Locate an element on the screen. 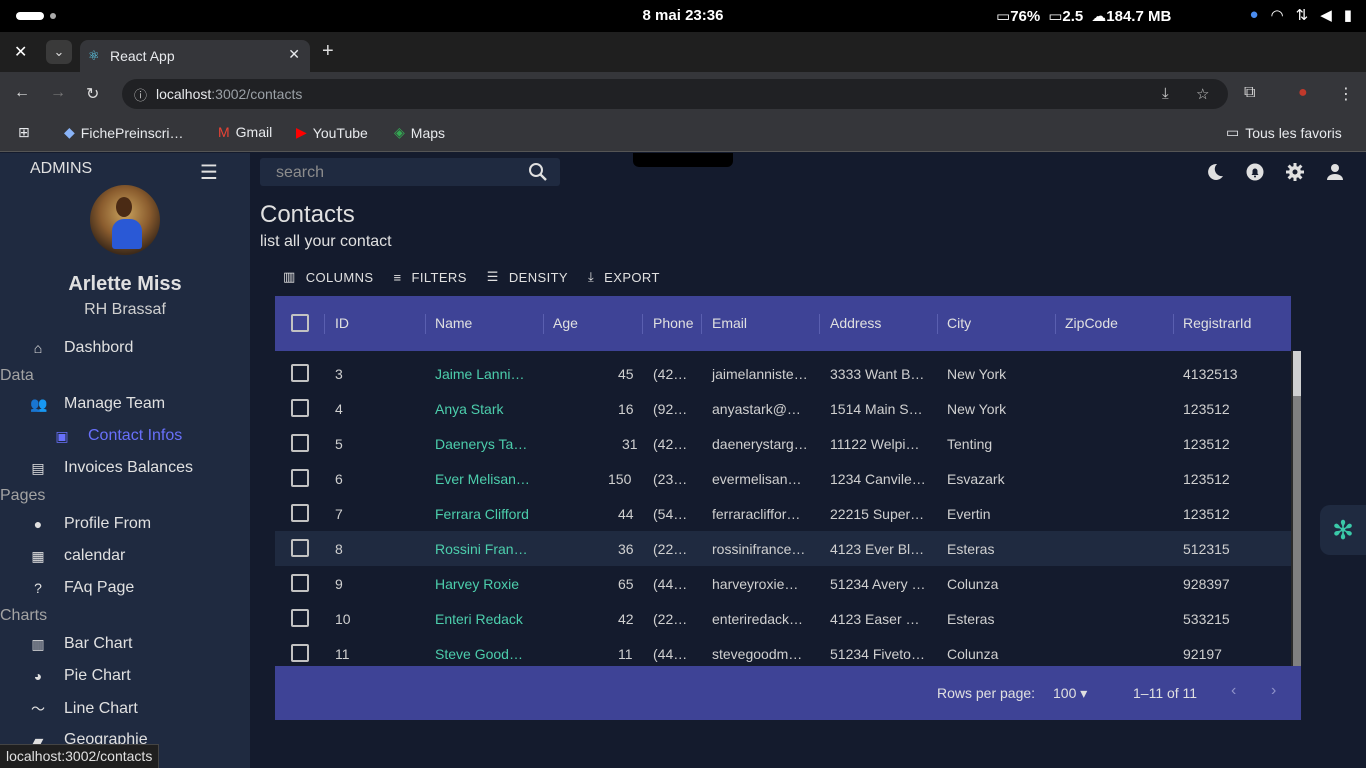  battery-icon: ▮ is located at coordinates (1348, 15).